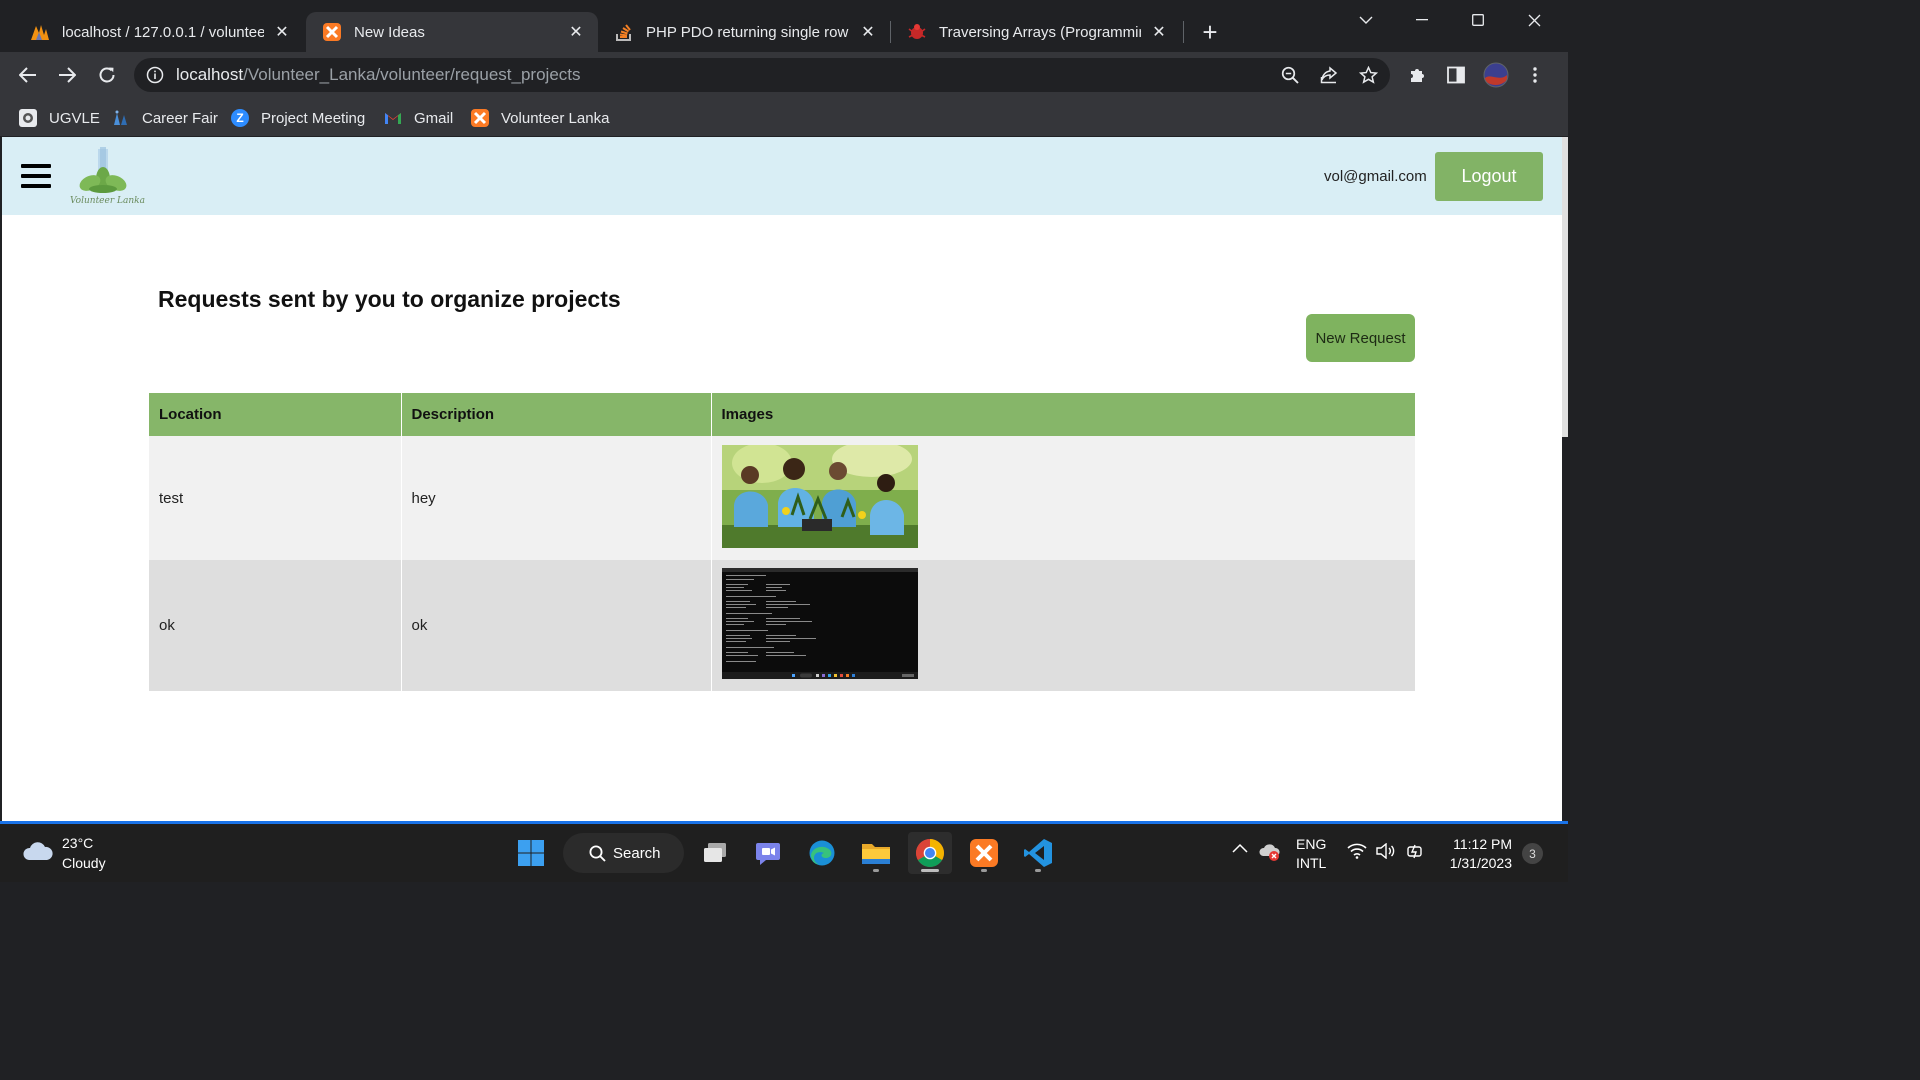 The height and width of the screenshot is (1080, 1920). I want to click on zoom-icon: Z, so click(240, 118).